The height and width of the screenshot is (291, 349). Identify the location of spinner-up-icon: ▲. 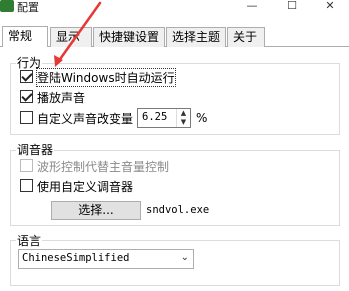
(183, 113).